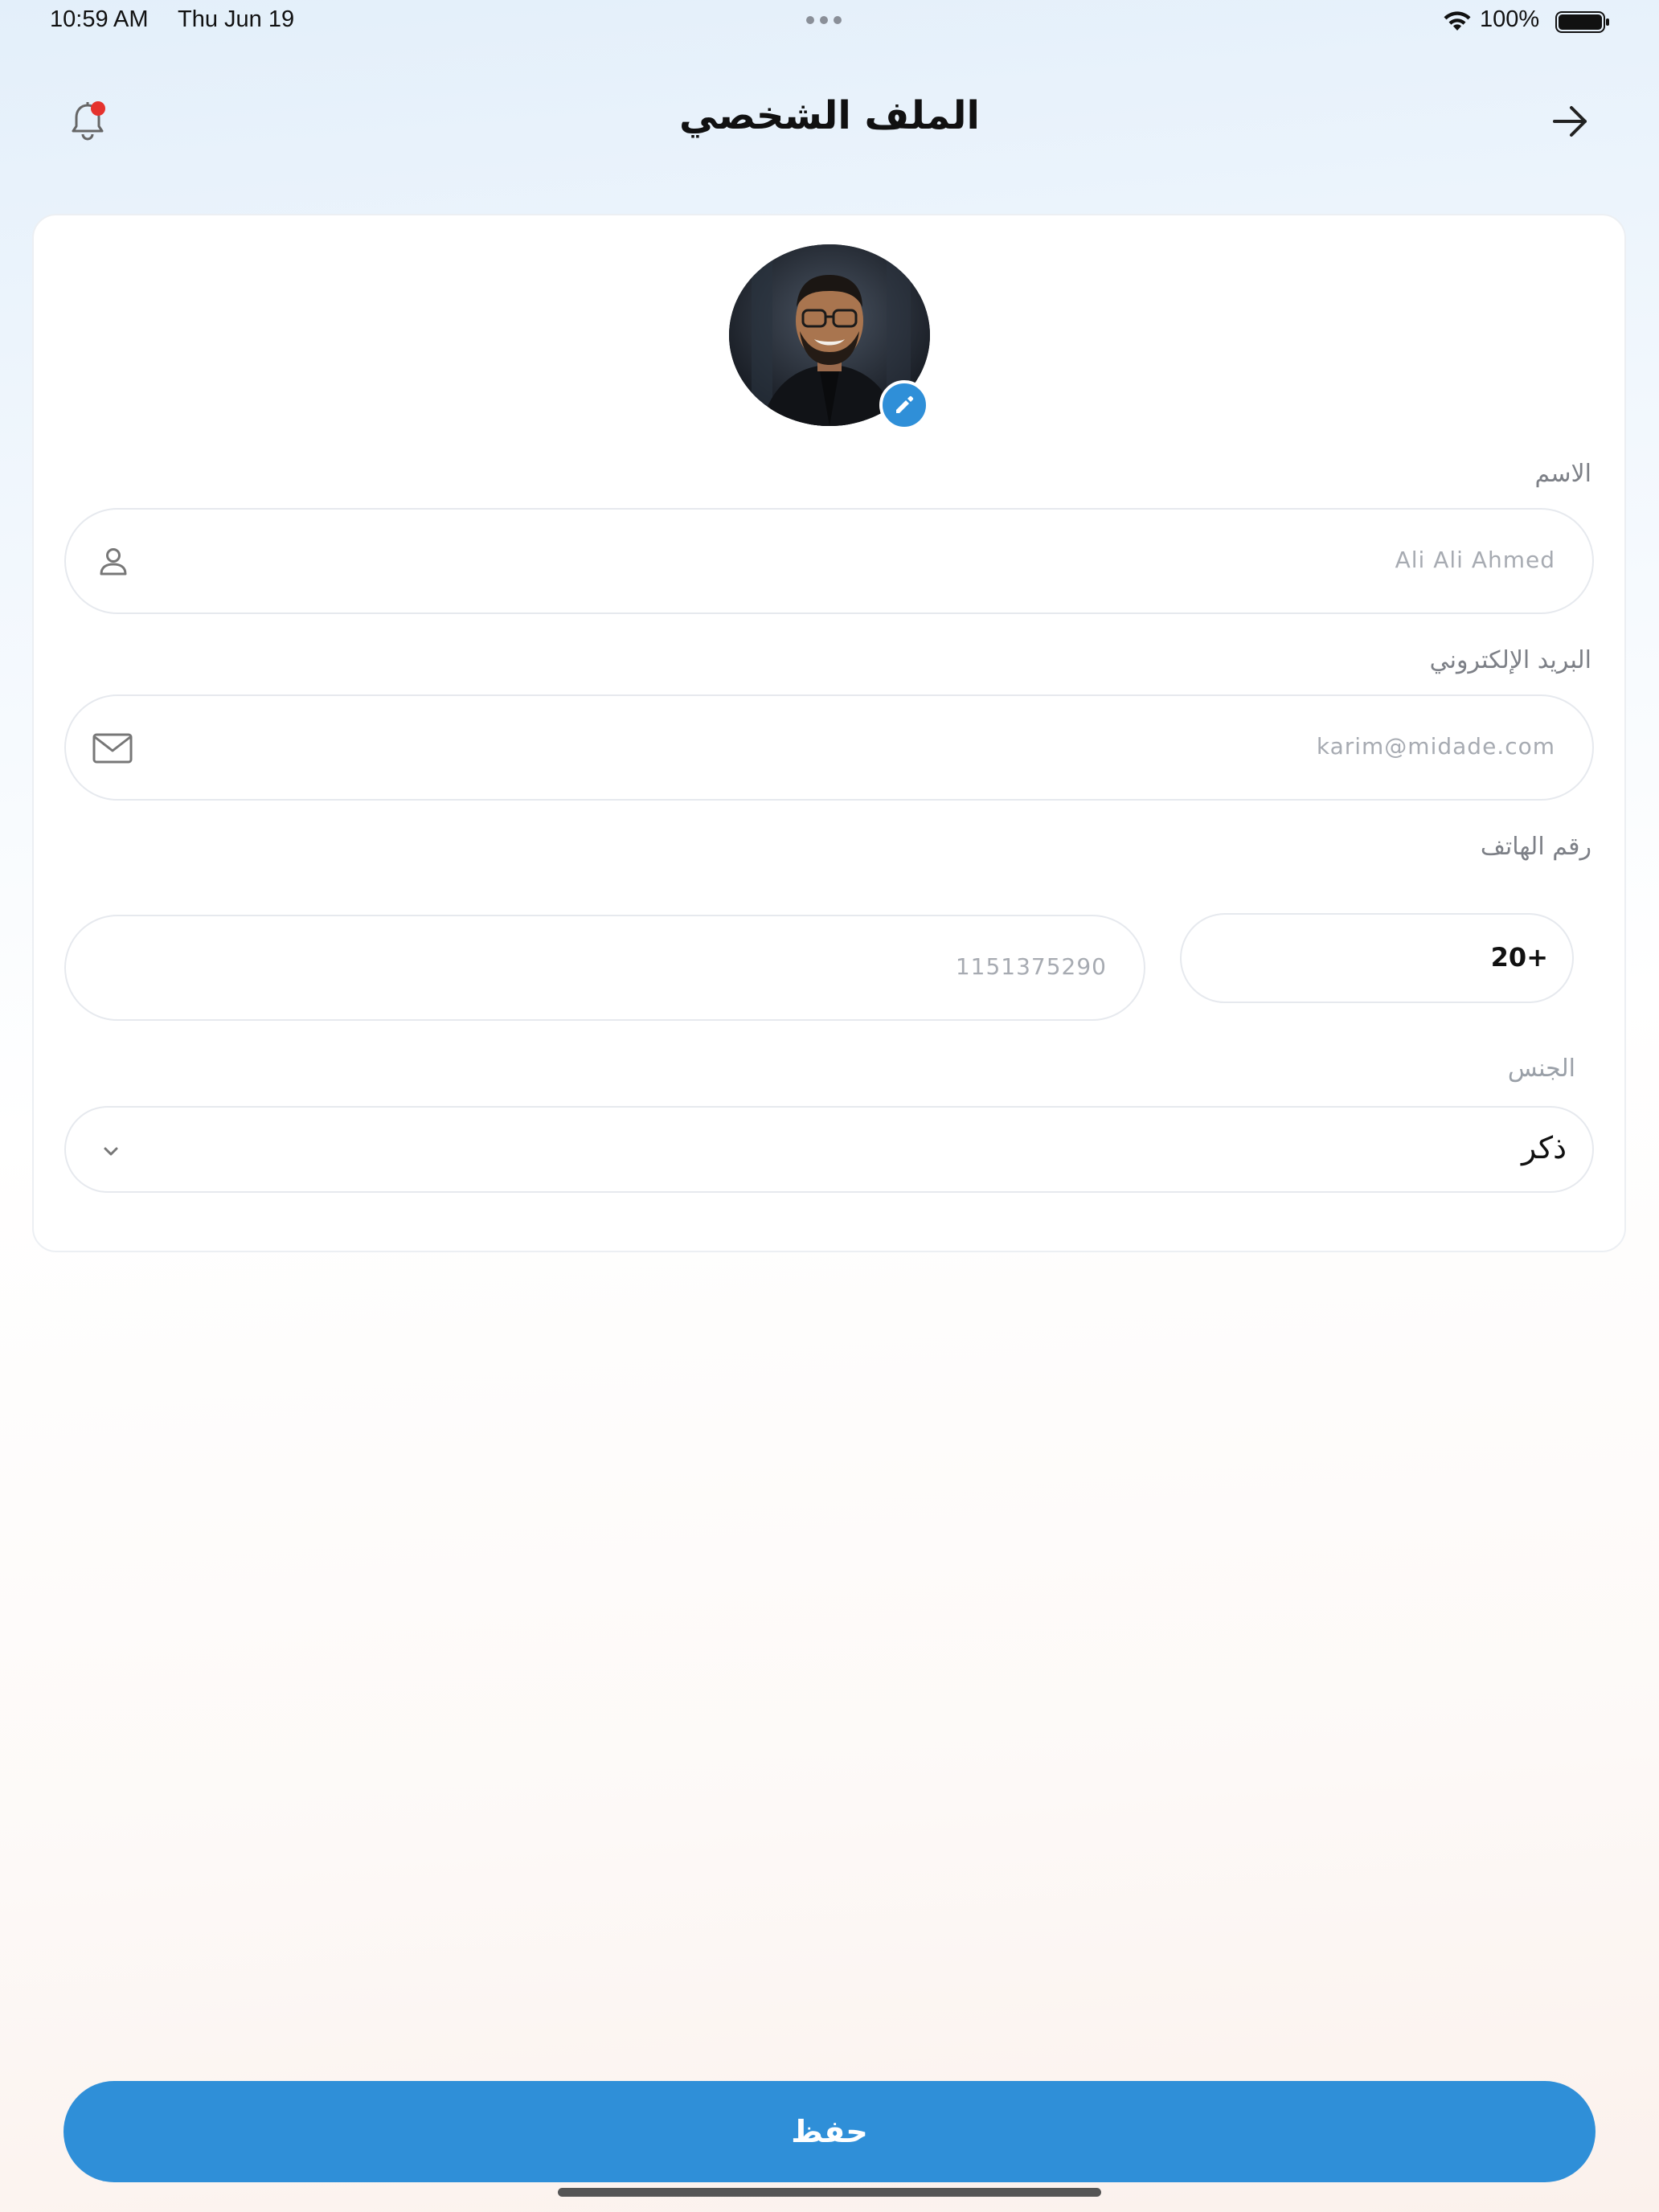  I want to click on name-input: Ali Ali Ahmed, so click(829, 561).